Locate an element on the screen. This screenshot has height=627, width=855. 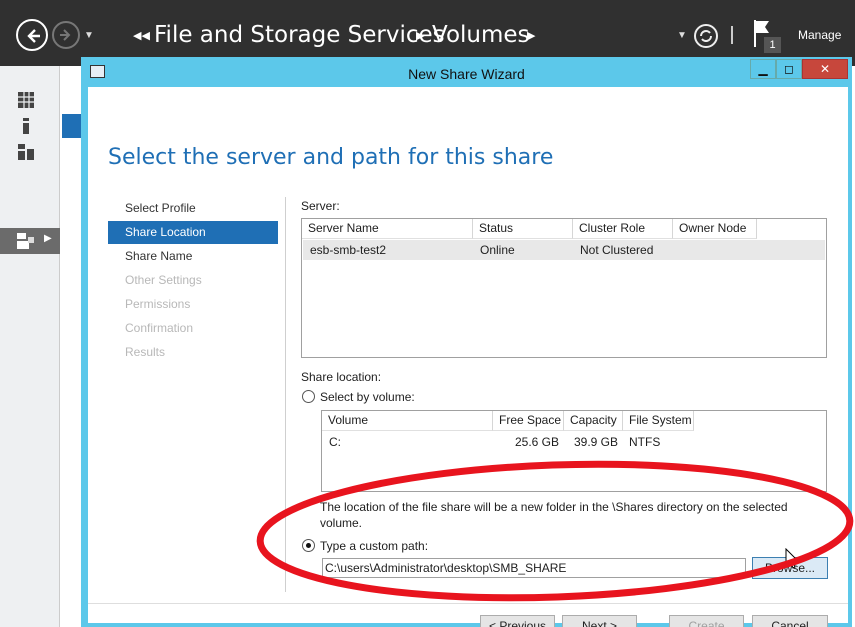
history-dropdown-icon: ▼ is located at coordinates (89, 35).